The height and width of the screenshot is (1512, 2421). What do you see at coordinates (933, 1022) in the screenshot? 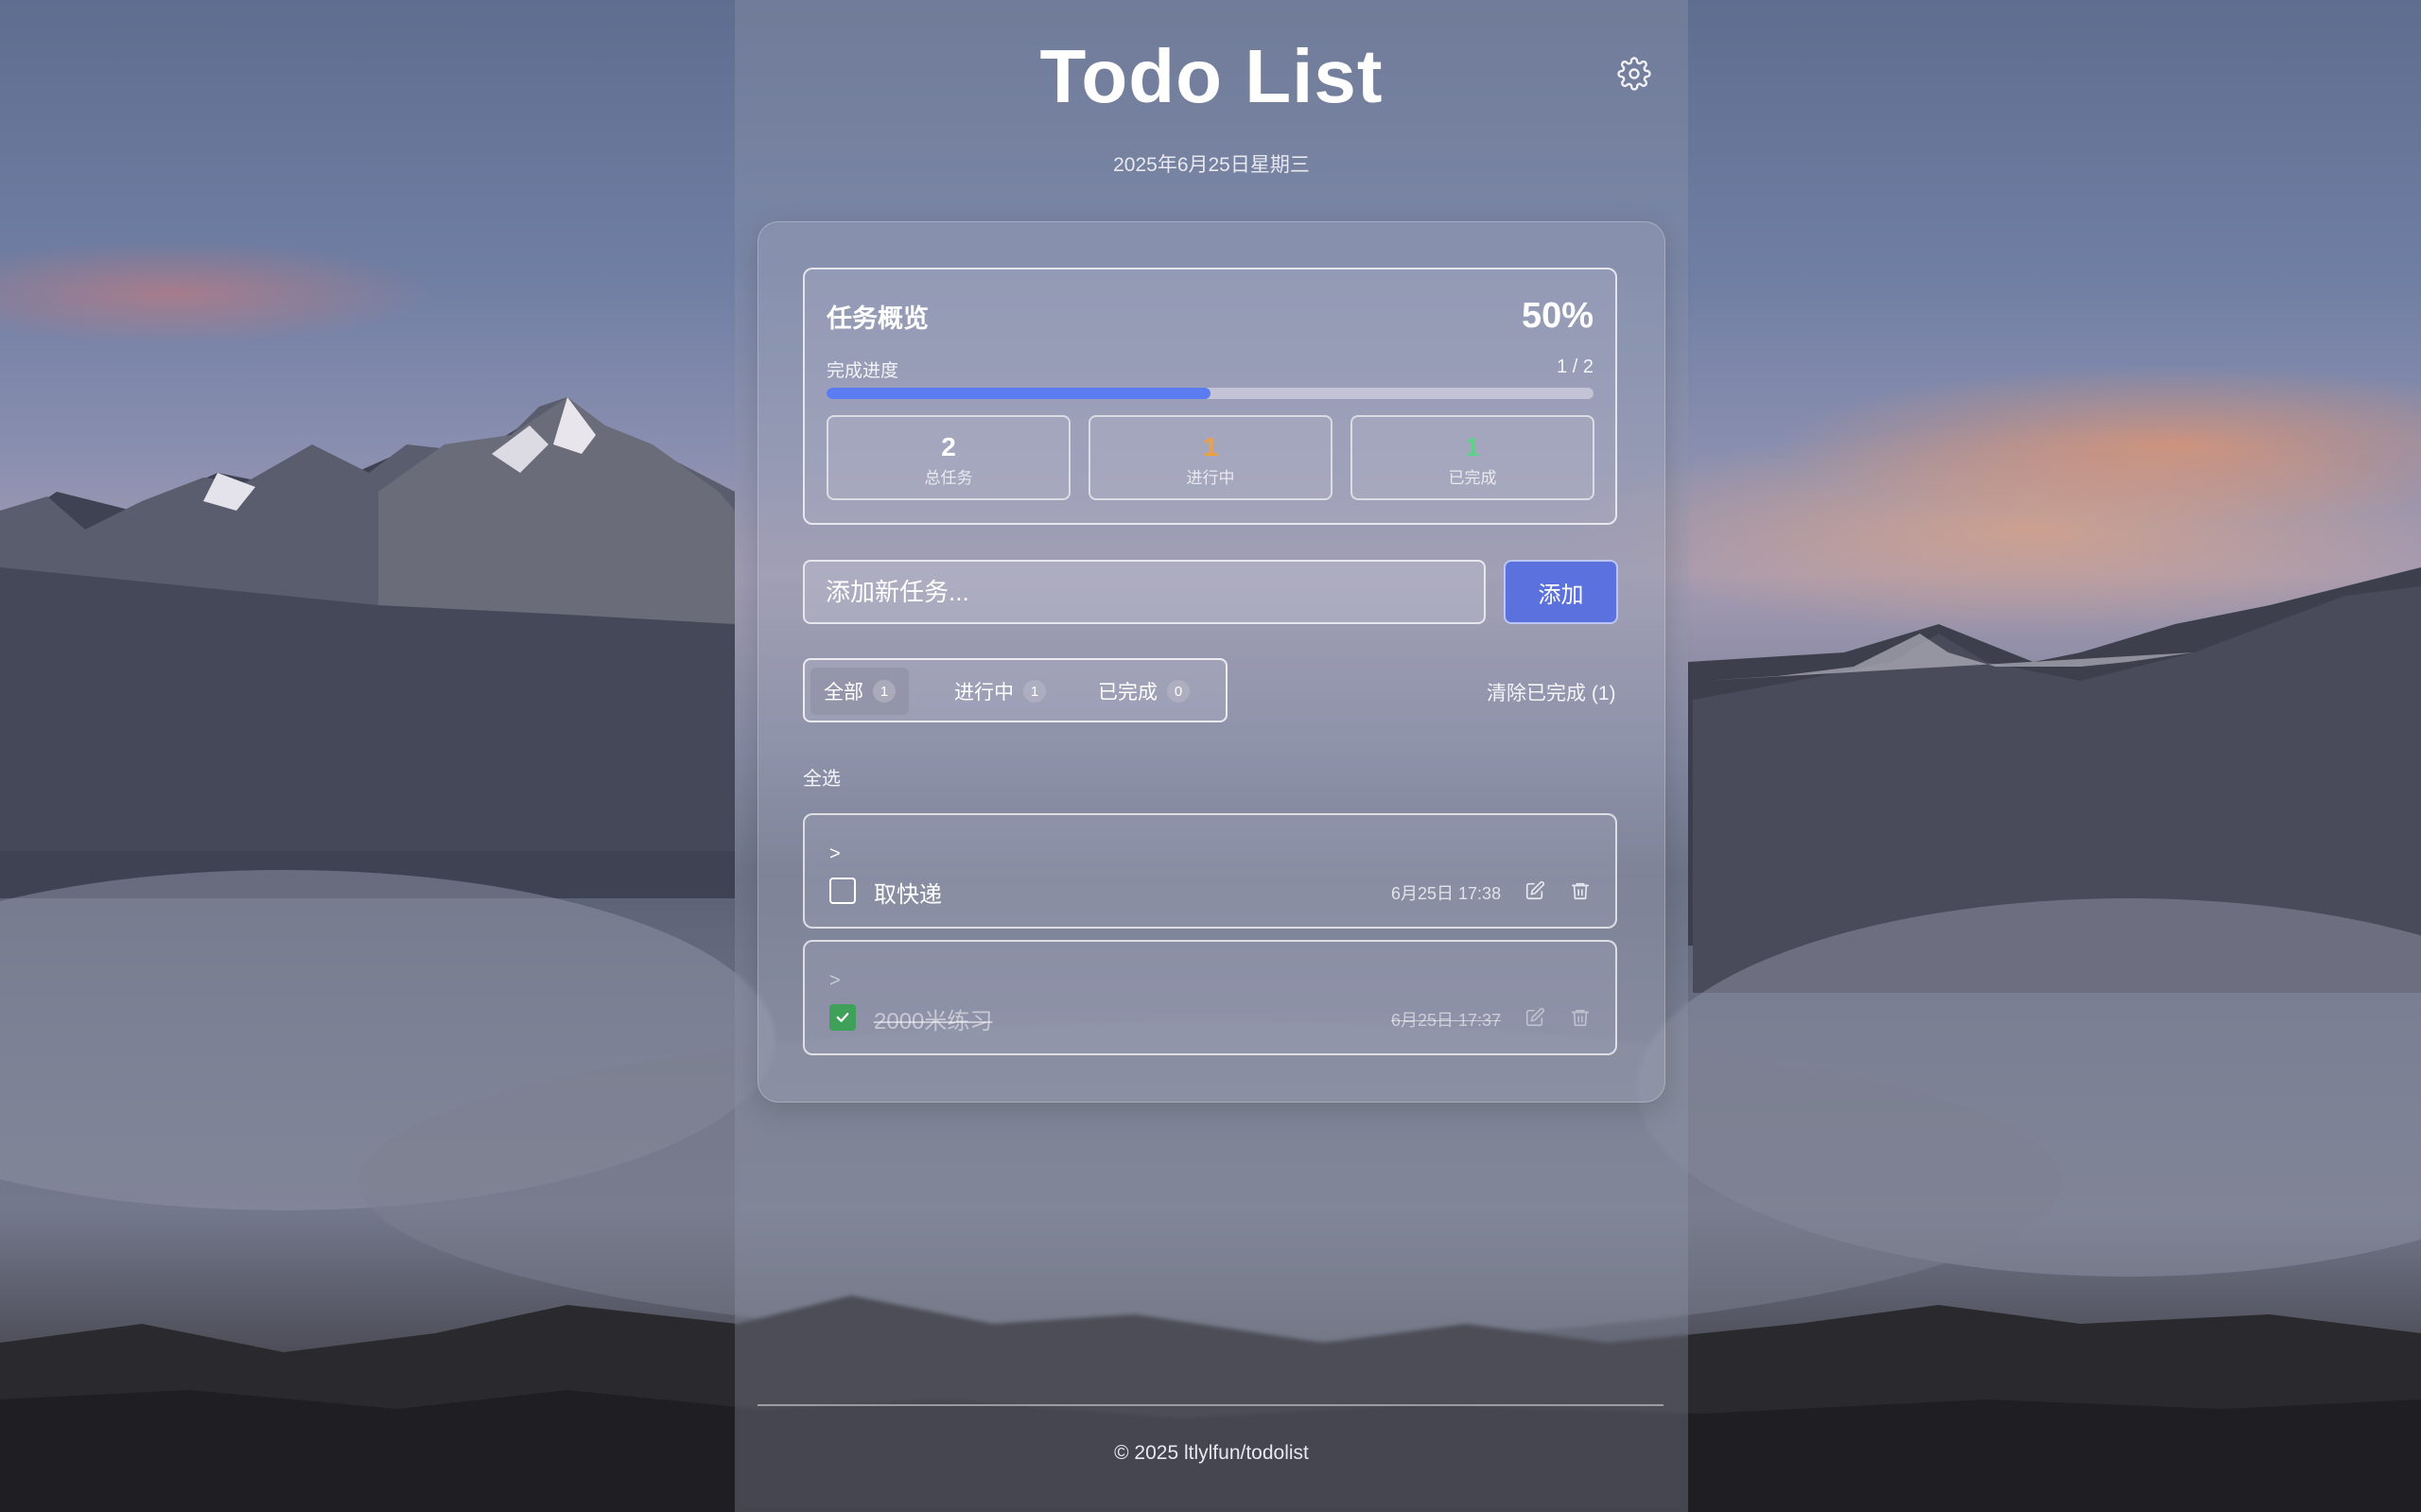
I see `todo-text: 2000米练习` at bounding box center [933, 1022].